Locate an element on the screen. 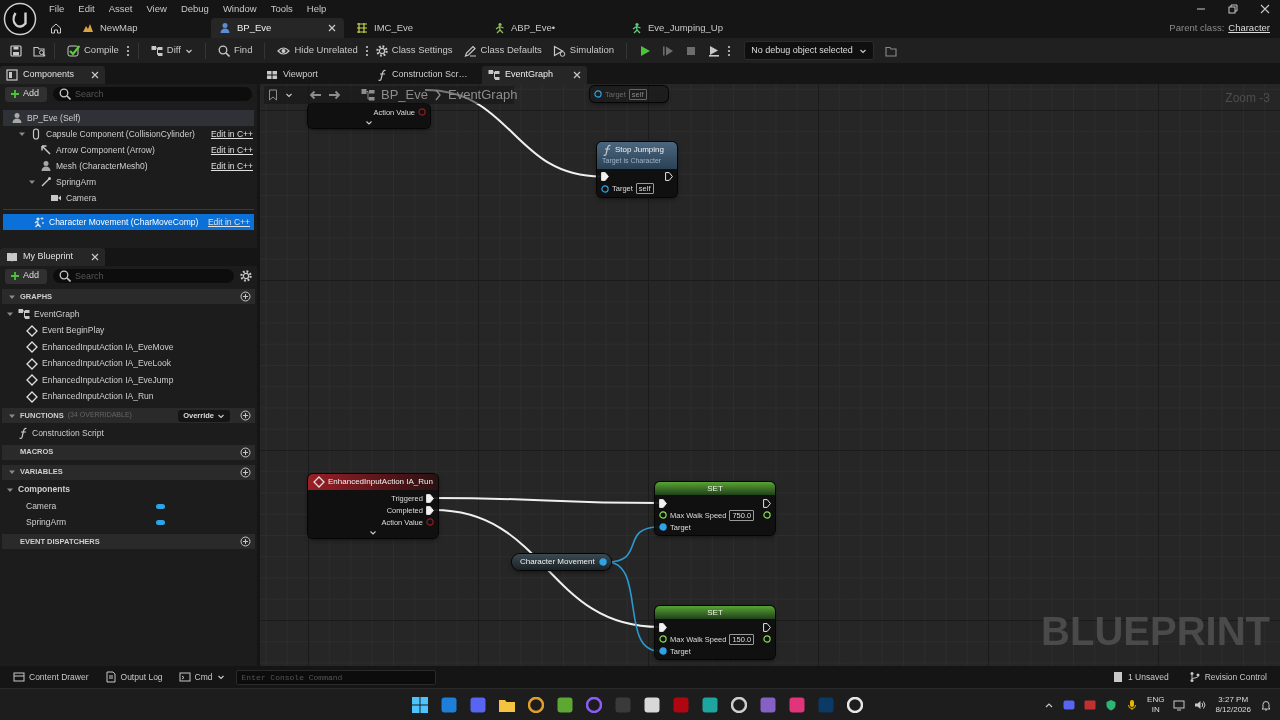 The height and width of the screenshot is (720, 1280). menu-item: Asset is located at coordinates (120, 9).